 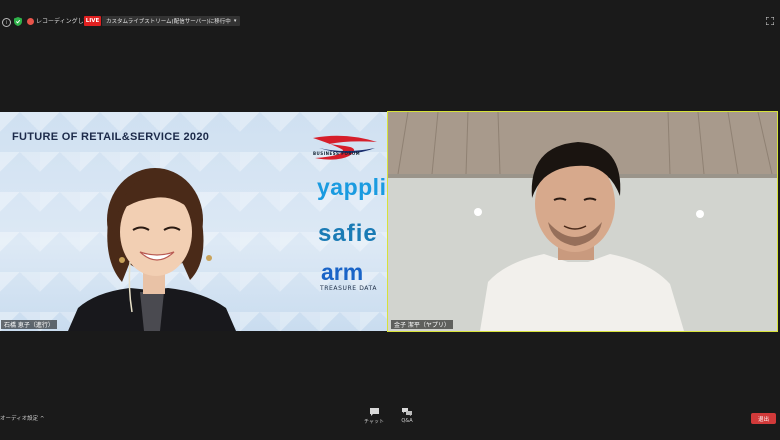 I want to click on shield-icon, so click(x=18, y=21).